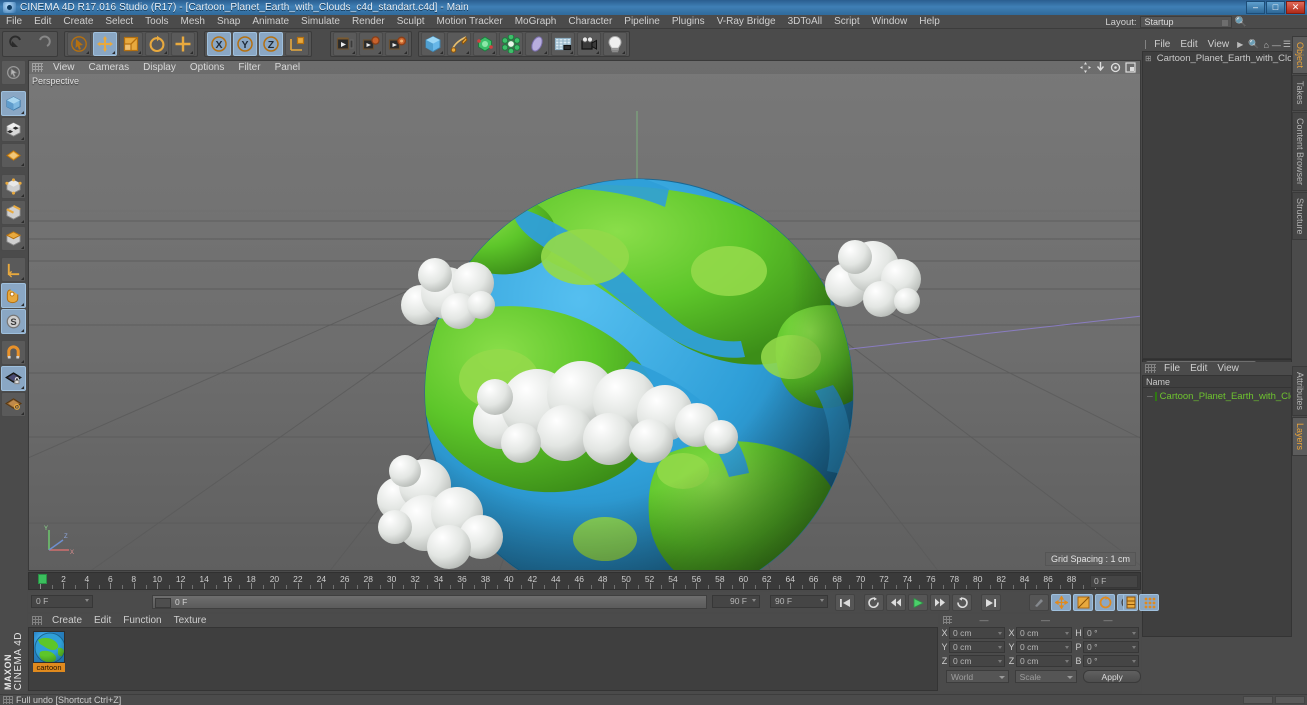 The height and width of the screenshot is (705, 1307). I want to click on viewport-menu-panel: Panel, so click(288, 67).